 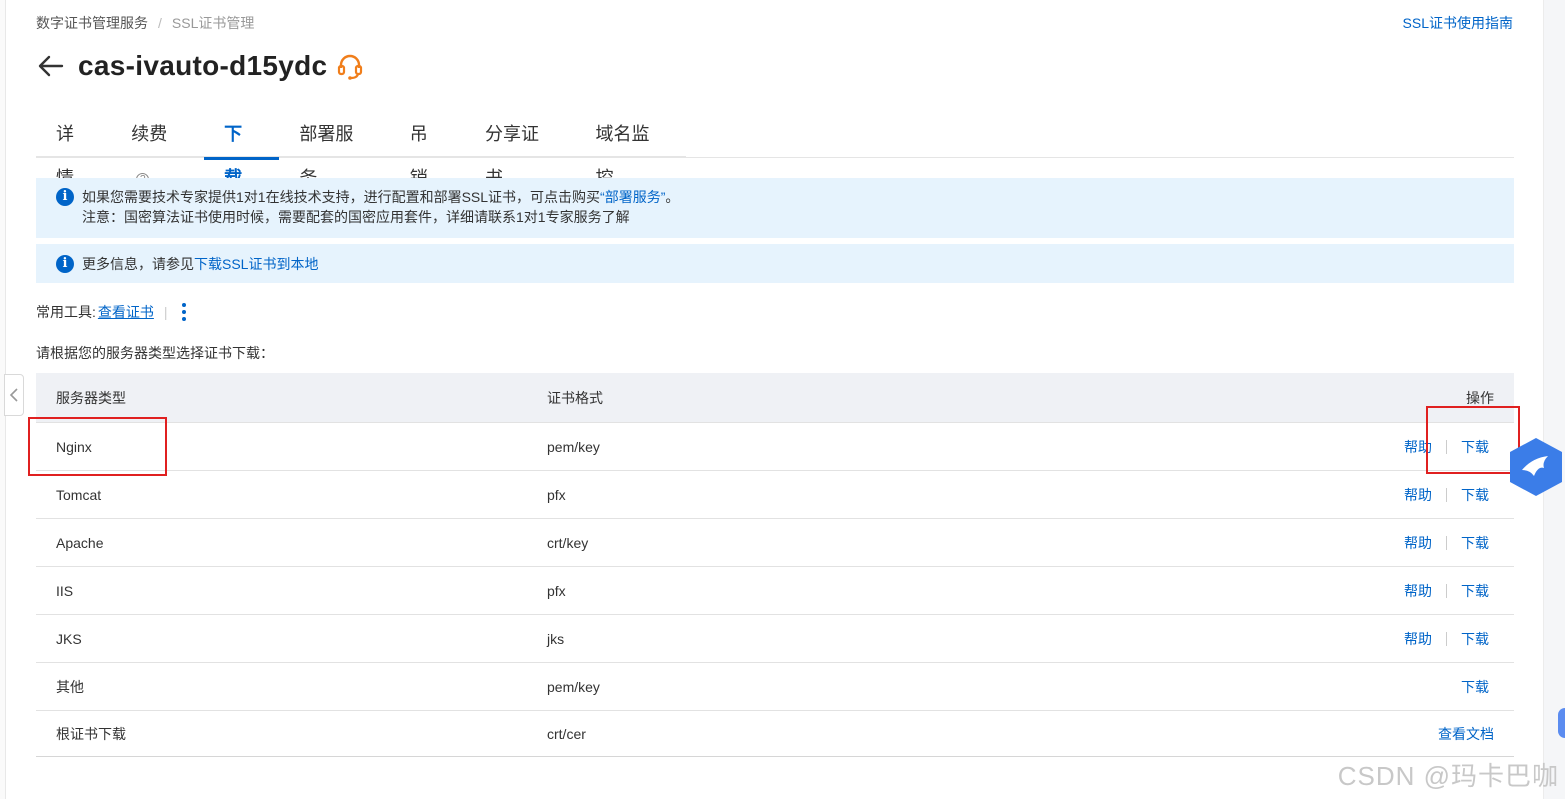 I want to click on tab-list: 详情 续费? 下载 部署服务 吊销 分享证书 域名监控, so click(x=361, y=150).